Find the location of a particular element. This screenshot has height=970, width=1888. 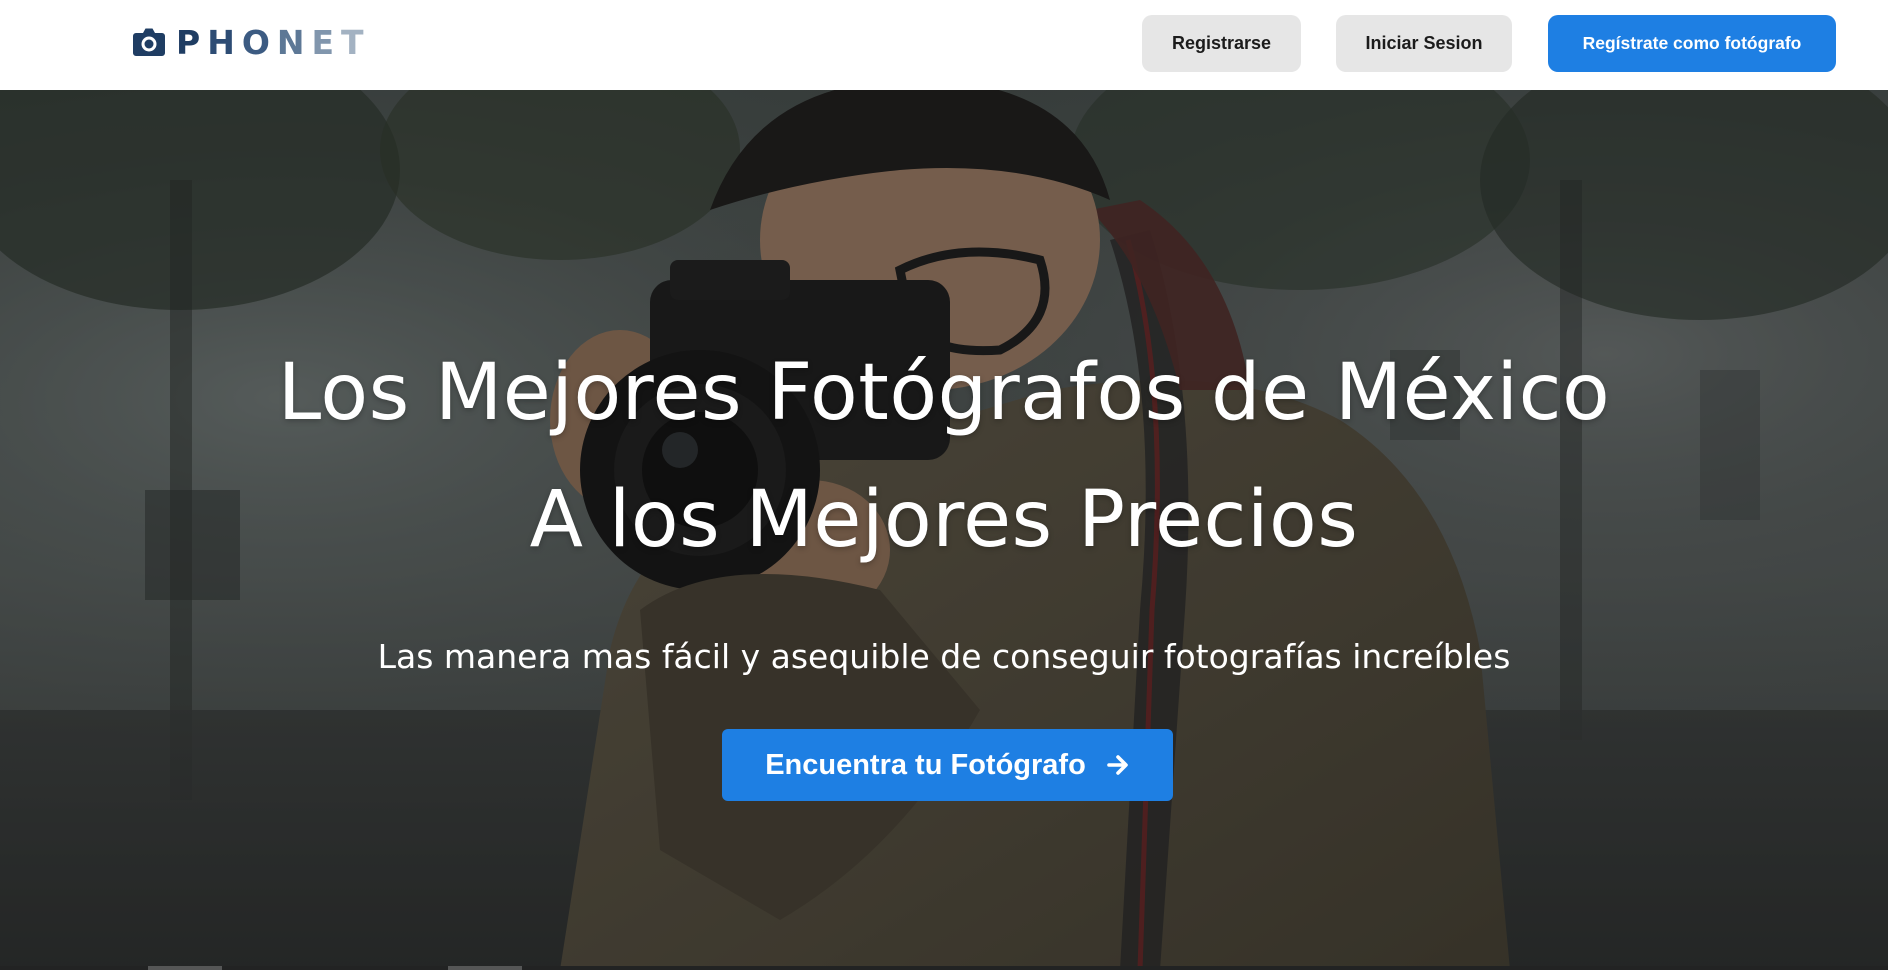

camera-icon is located at coordinates (149, 42).